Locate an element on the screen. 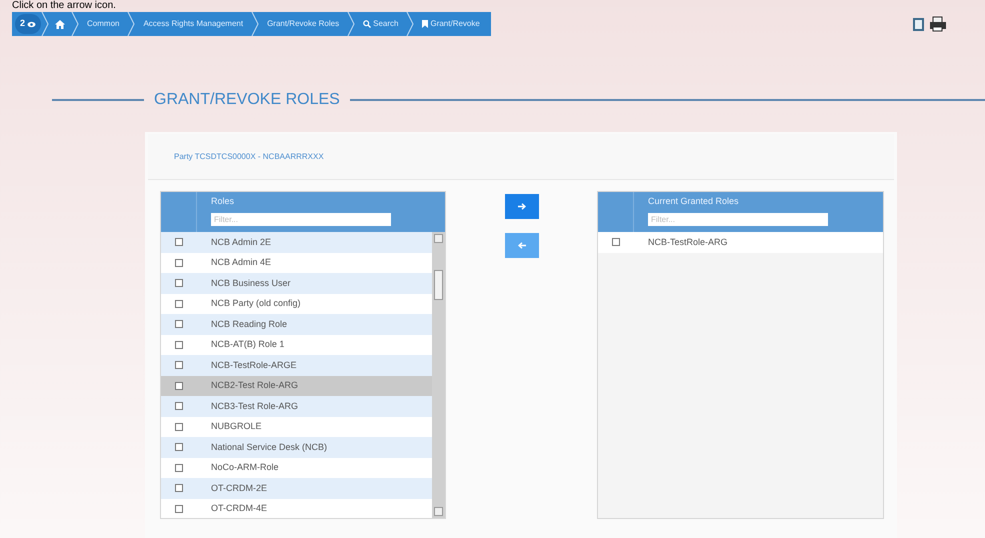  list-row: NCB2-Test Role-ARG is located at coordinates (296, 386).